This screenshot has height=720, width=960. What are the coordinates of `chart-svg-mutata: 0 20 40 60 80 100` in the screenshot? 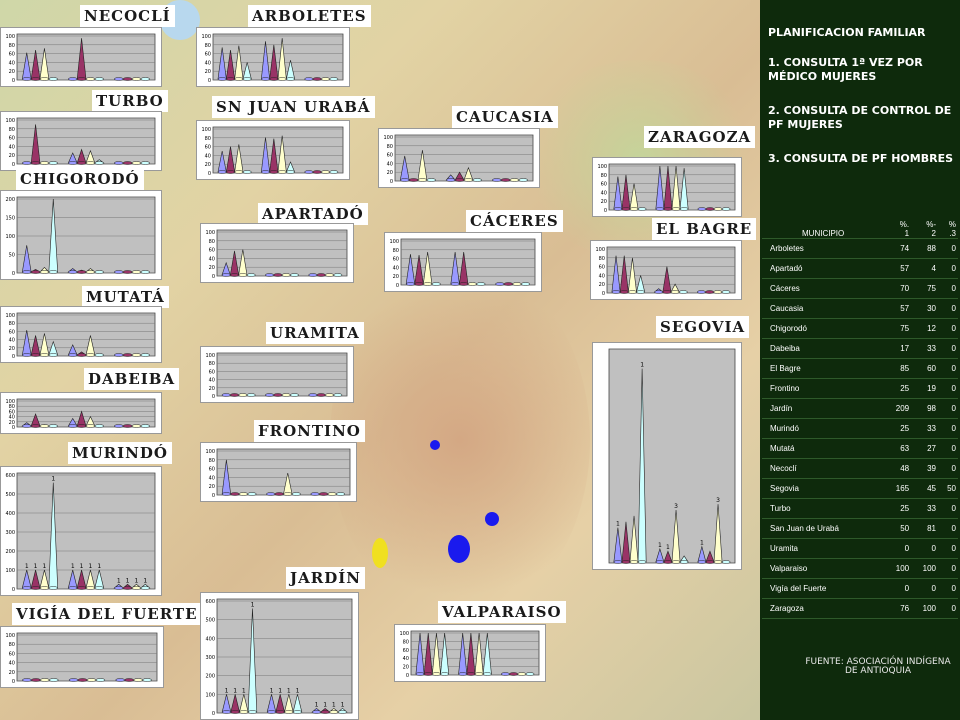 It's located at (80, 336).